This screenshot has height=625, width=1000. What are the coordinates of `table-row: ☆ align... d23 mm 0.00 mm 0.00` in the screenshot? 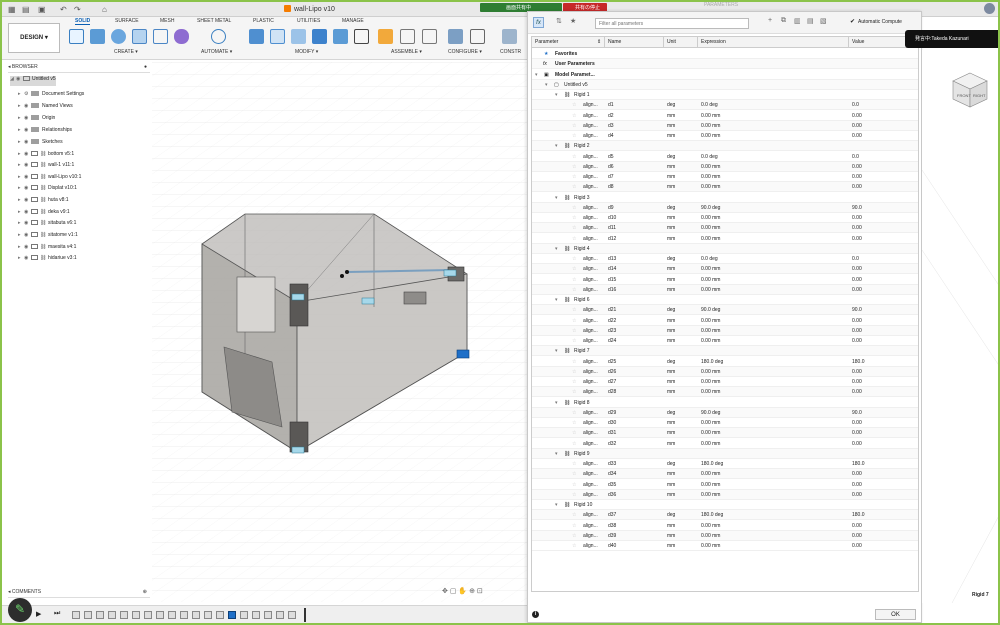 It's located at (725, 331).